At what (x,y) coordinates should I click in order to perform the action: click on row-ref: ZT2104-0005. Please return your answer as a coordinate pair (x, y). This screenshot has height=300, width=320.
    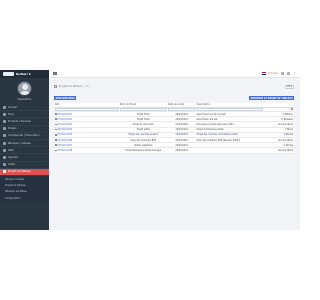
    Looking at the image, I should click on (64, 134).